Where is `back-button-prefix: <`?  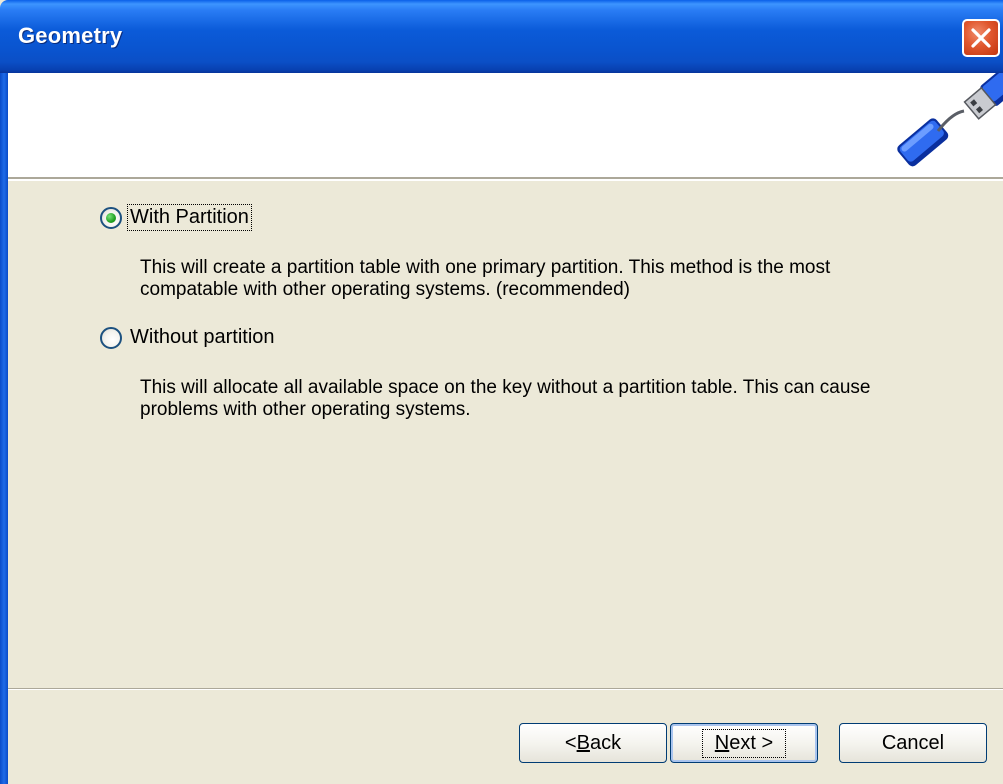
back-button-prefix: < is located at coordinates (570, 742).